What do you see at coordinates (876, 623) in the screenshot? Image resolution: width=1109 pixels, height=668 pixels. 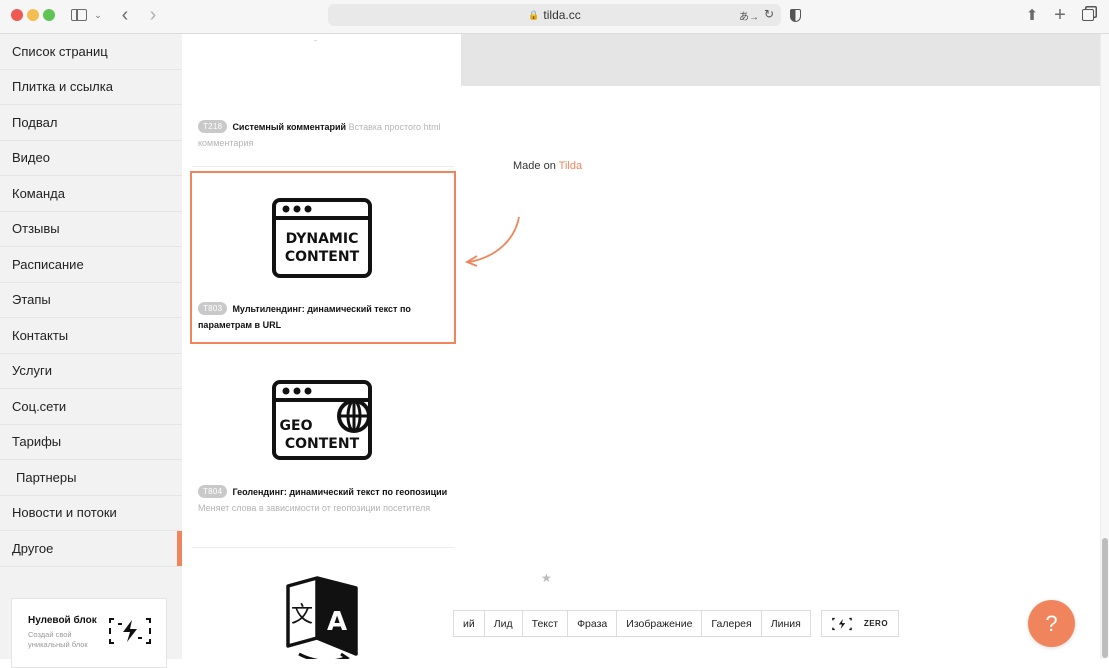 I see `zero-button-label: ZERO` at bounding box center [876, 623].